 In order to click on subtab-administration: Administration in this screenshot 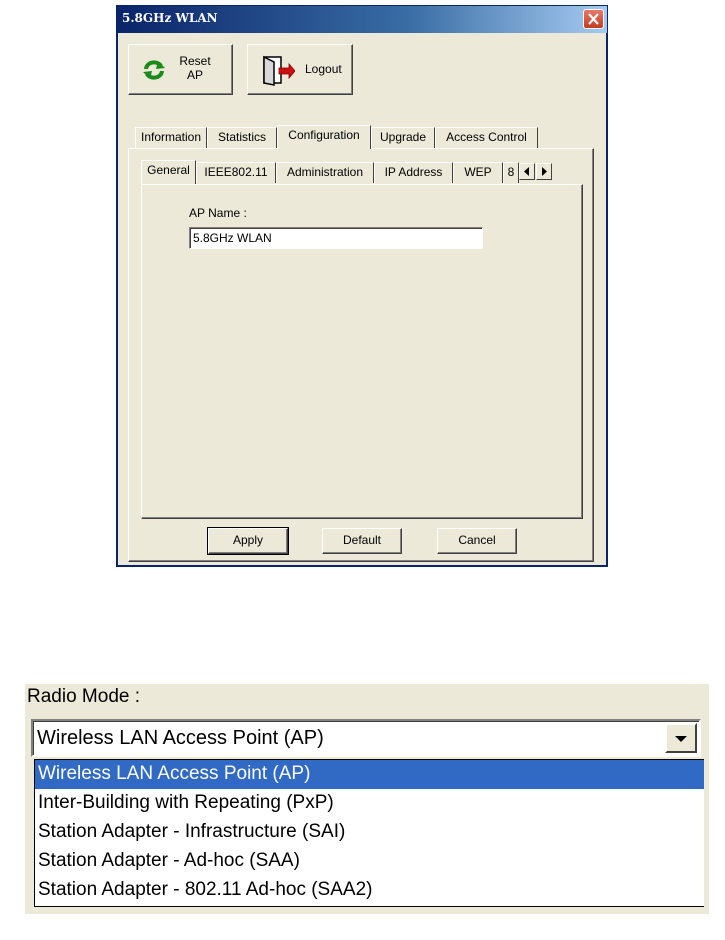, I will do `click(325, 172)`.